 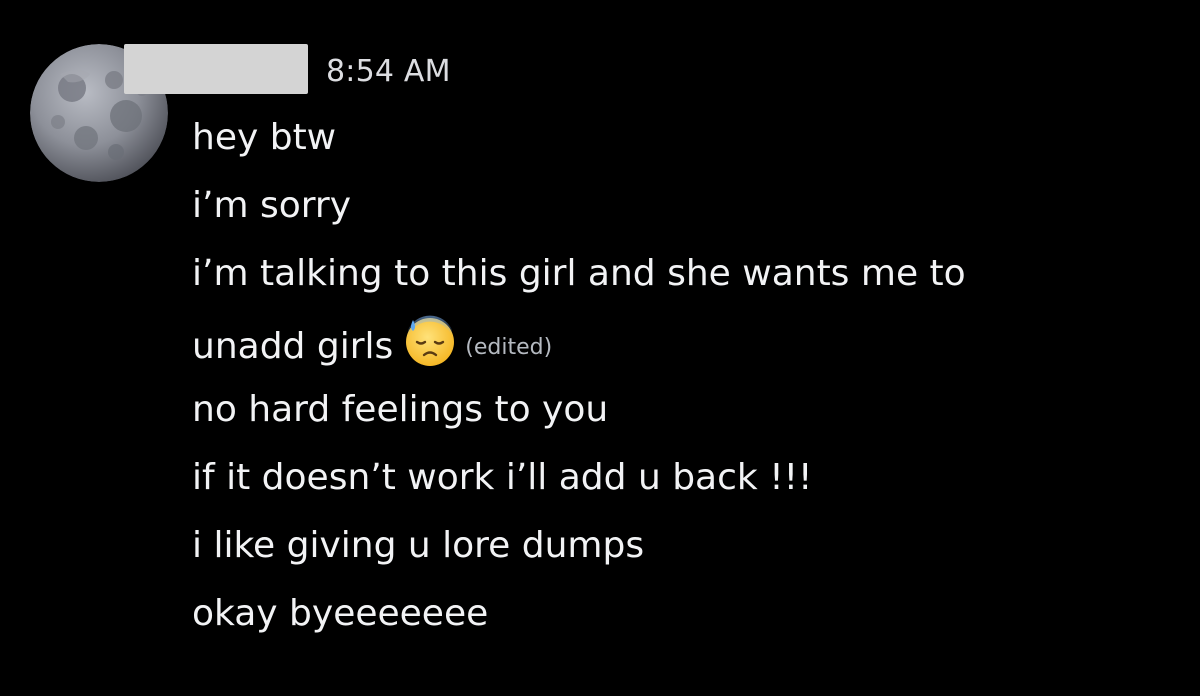 I want to click on message-line: i’m sorry, so click(x=687, y=212).